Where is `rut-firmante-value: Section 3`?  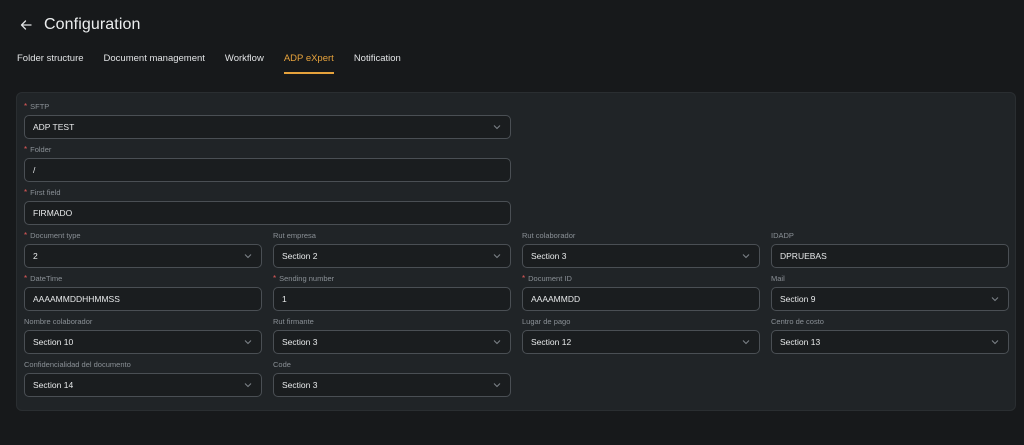
rut-firmante-value: Section 3 is located at coordinates (300, 342).